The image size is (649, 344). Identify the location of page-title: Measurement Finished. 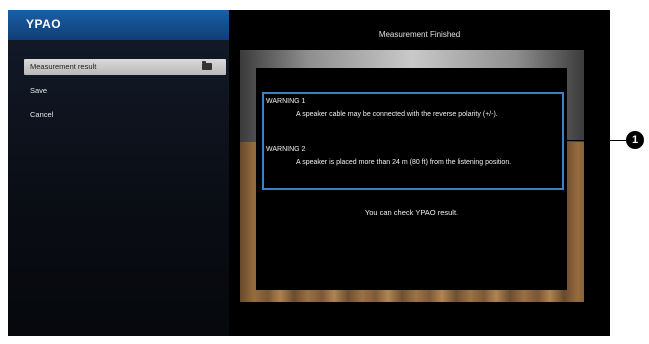
(419, 34).